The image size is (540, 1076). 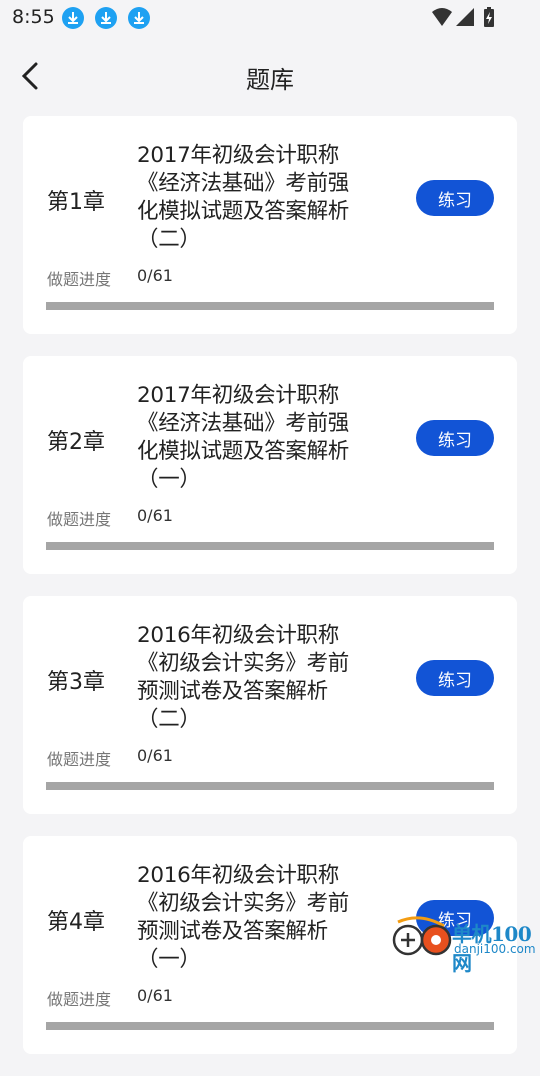 What do you see at coordinates (262, 198) in the screenshot?
I see `card-title: 2017年初级会计职称 《经济法基础》考前强 化模拟试题及答案解析 （二）` at bounding box center [262, 198].